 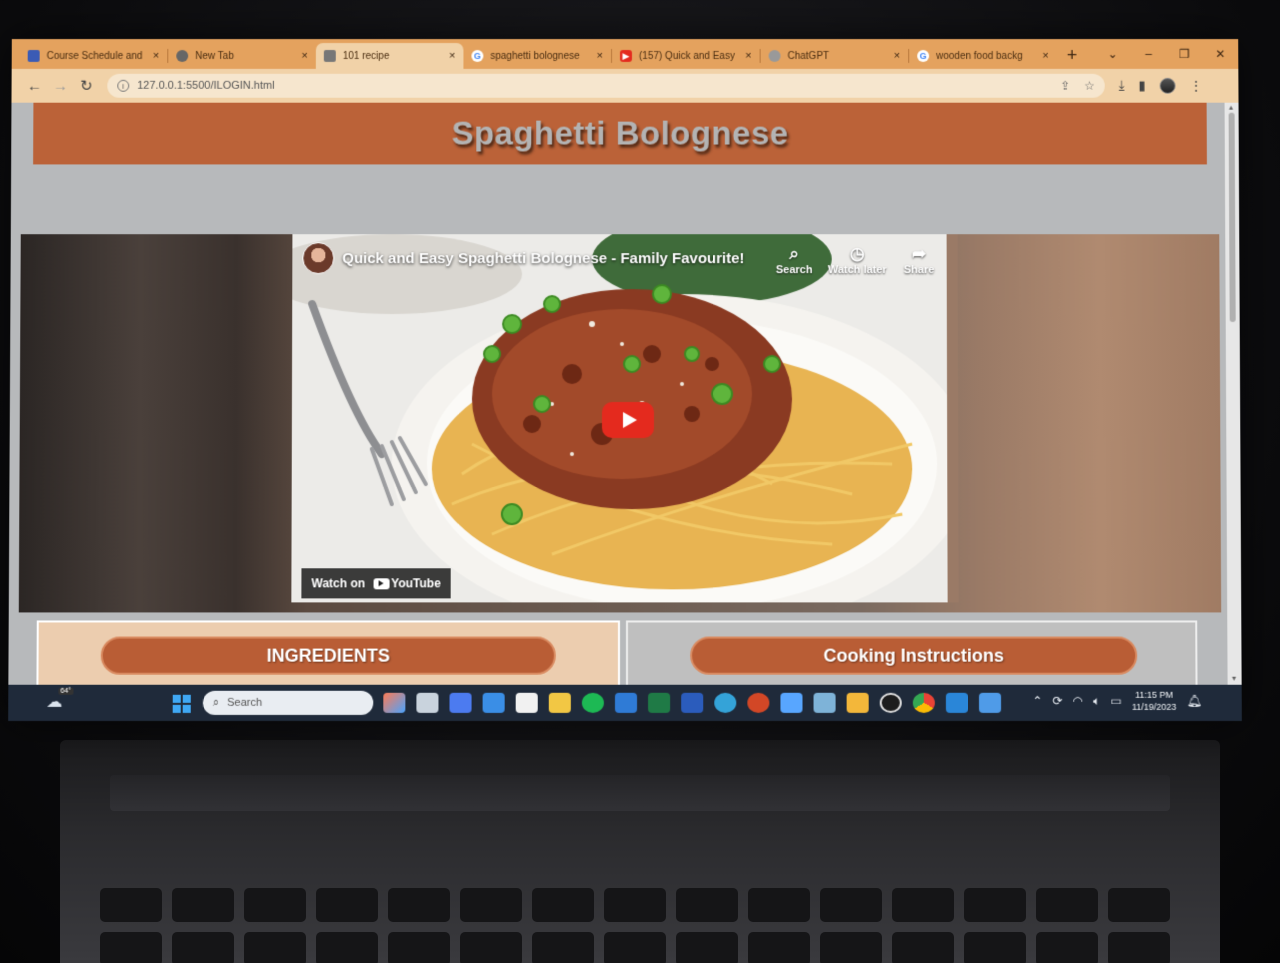 I want to click on chart-app-icon, so click(x=857, y=702).